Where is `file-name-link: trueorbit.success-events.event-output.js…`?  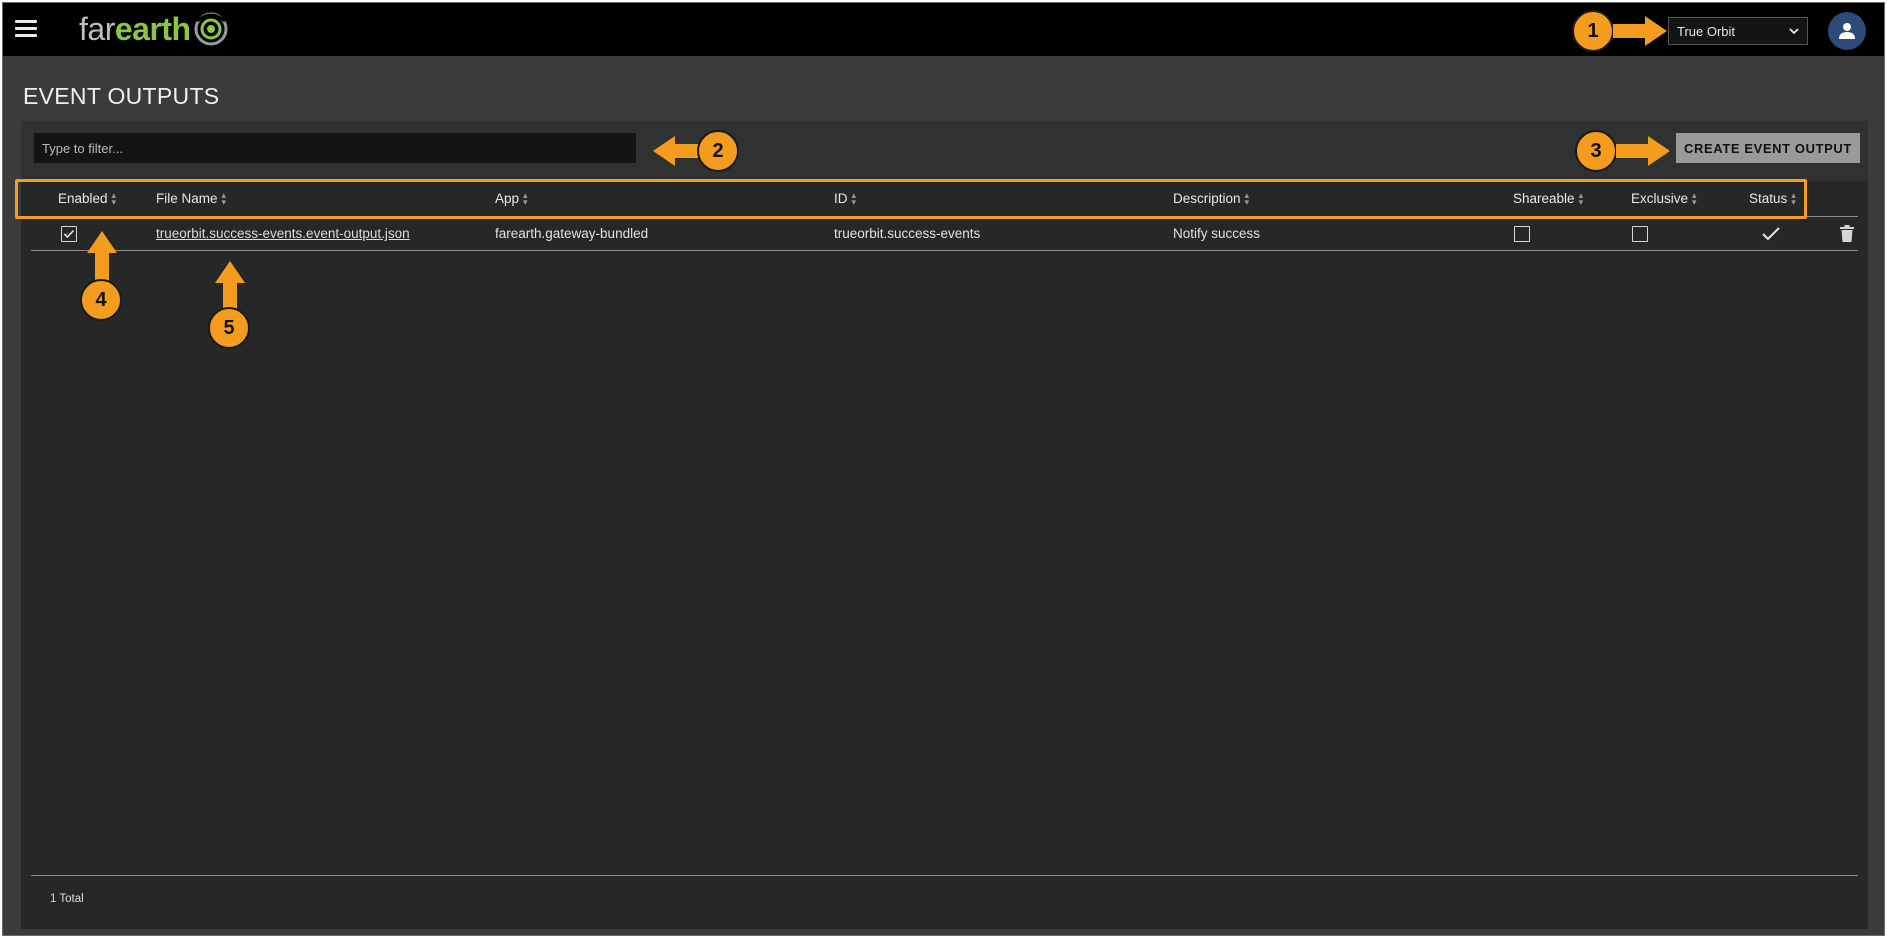
file-name-link: trueorbit.success-events.event-output.js… is located at coordinates (283, 233).